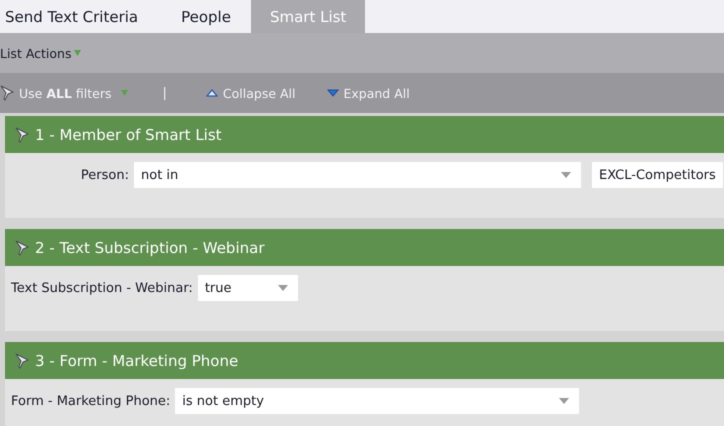 The width and height of the screenshot is (724, 426). I want to click on list-actions-menu: List Actions, so click(36, 53).